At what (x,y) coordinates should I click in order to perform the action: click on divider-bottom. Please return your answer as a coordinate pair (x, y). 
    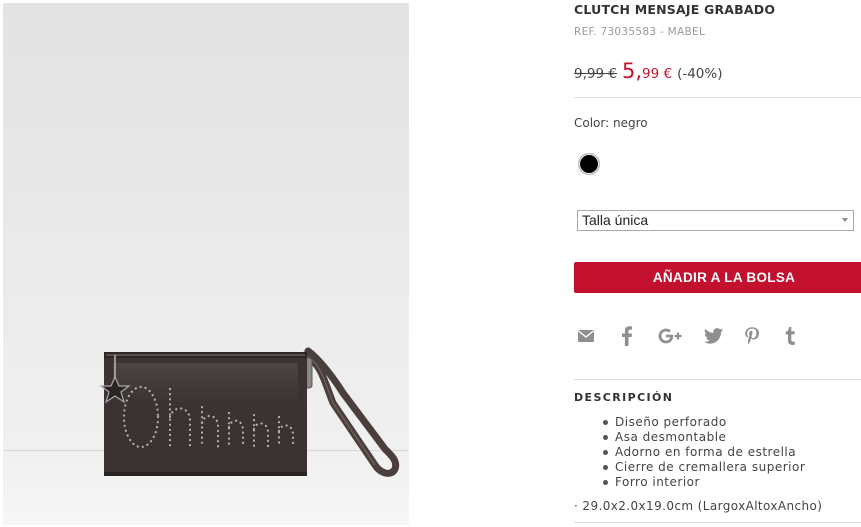
    Looking at the image, I should click on (717, 522).